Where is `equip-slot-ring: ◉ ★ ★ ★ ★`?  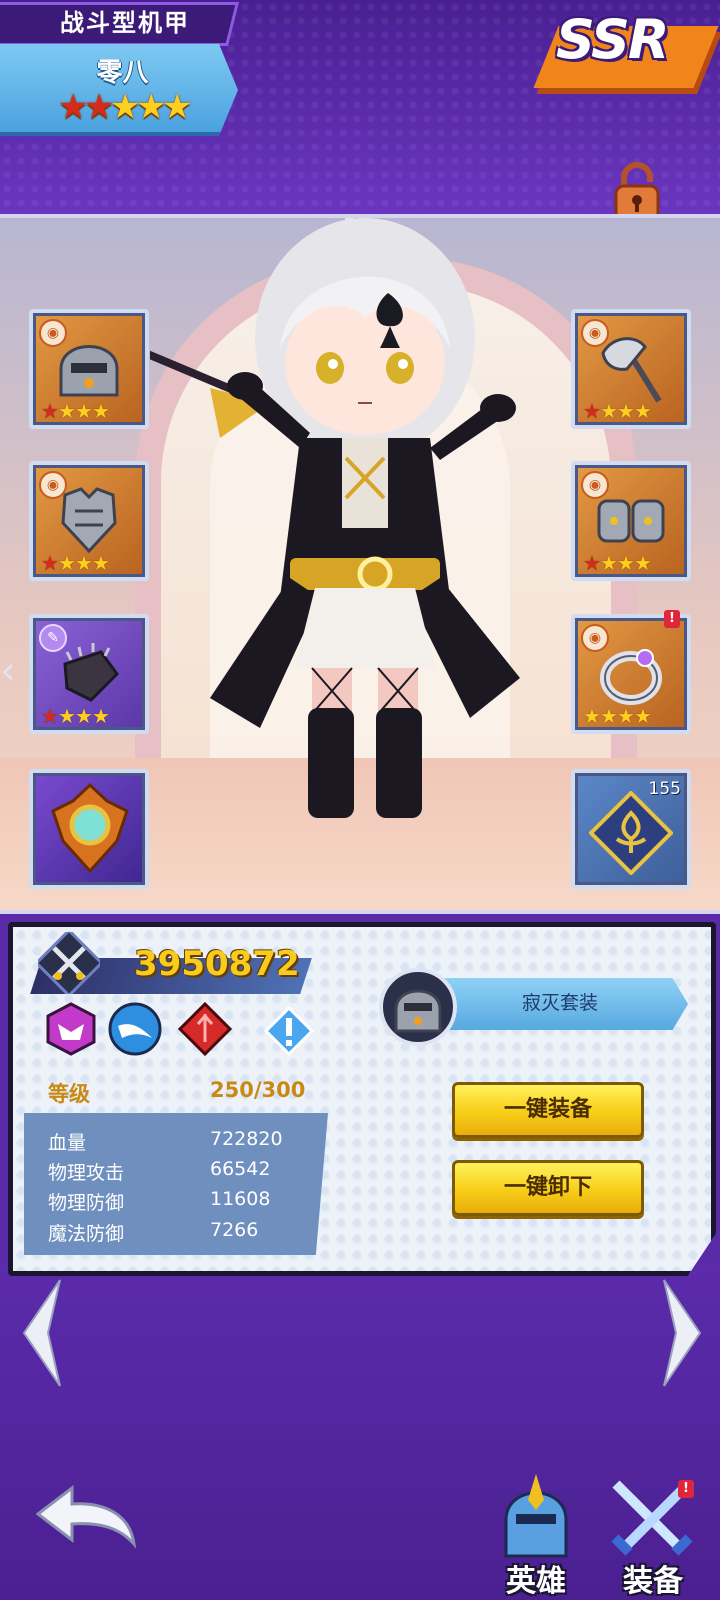 equip-slot-ring: ◉ ★ ★ ★ ★ is located at coordinates (631, 674).